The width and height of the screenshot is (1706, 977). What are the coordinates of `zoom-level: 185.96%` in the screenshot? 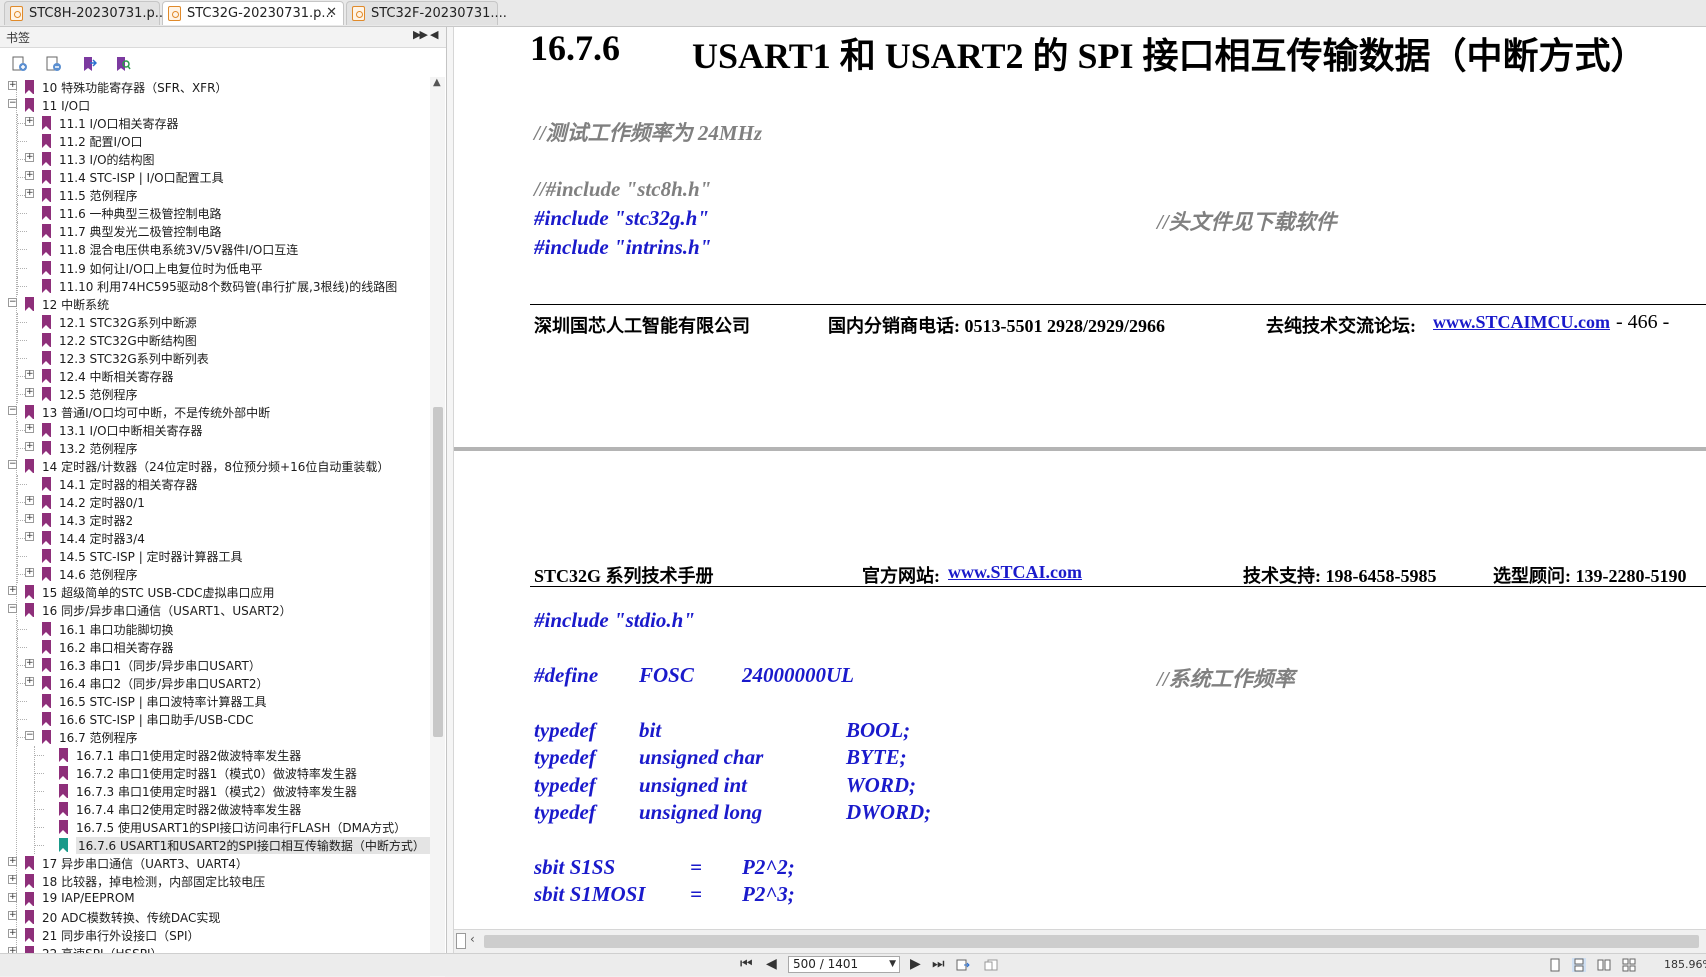 It's located at (1685, 964).